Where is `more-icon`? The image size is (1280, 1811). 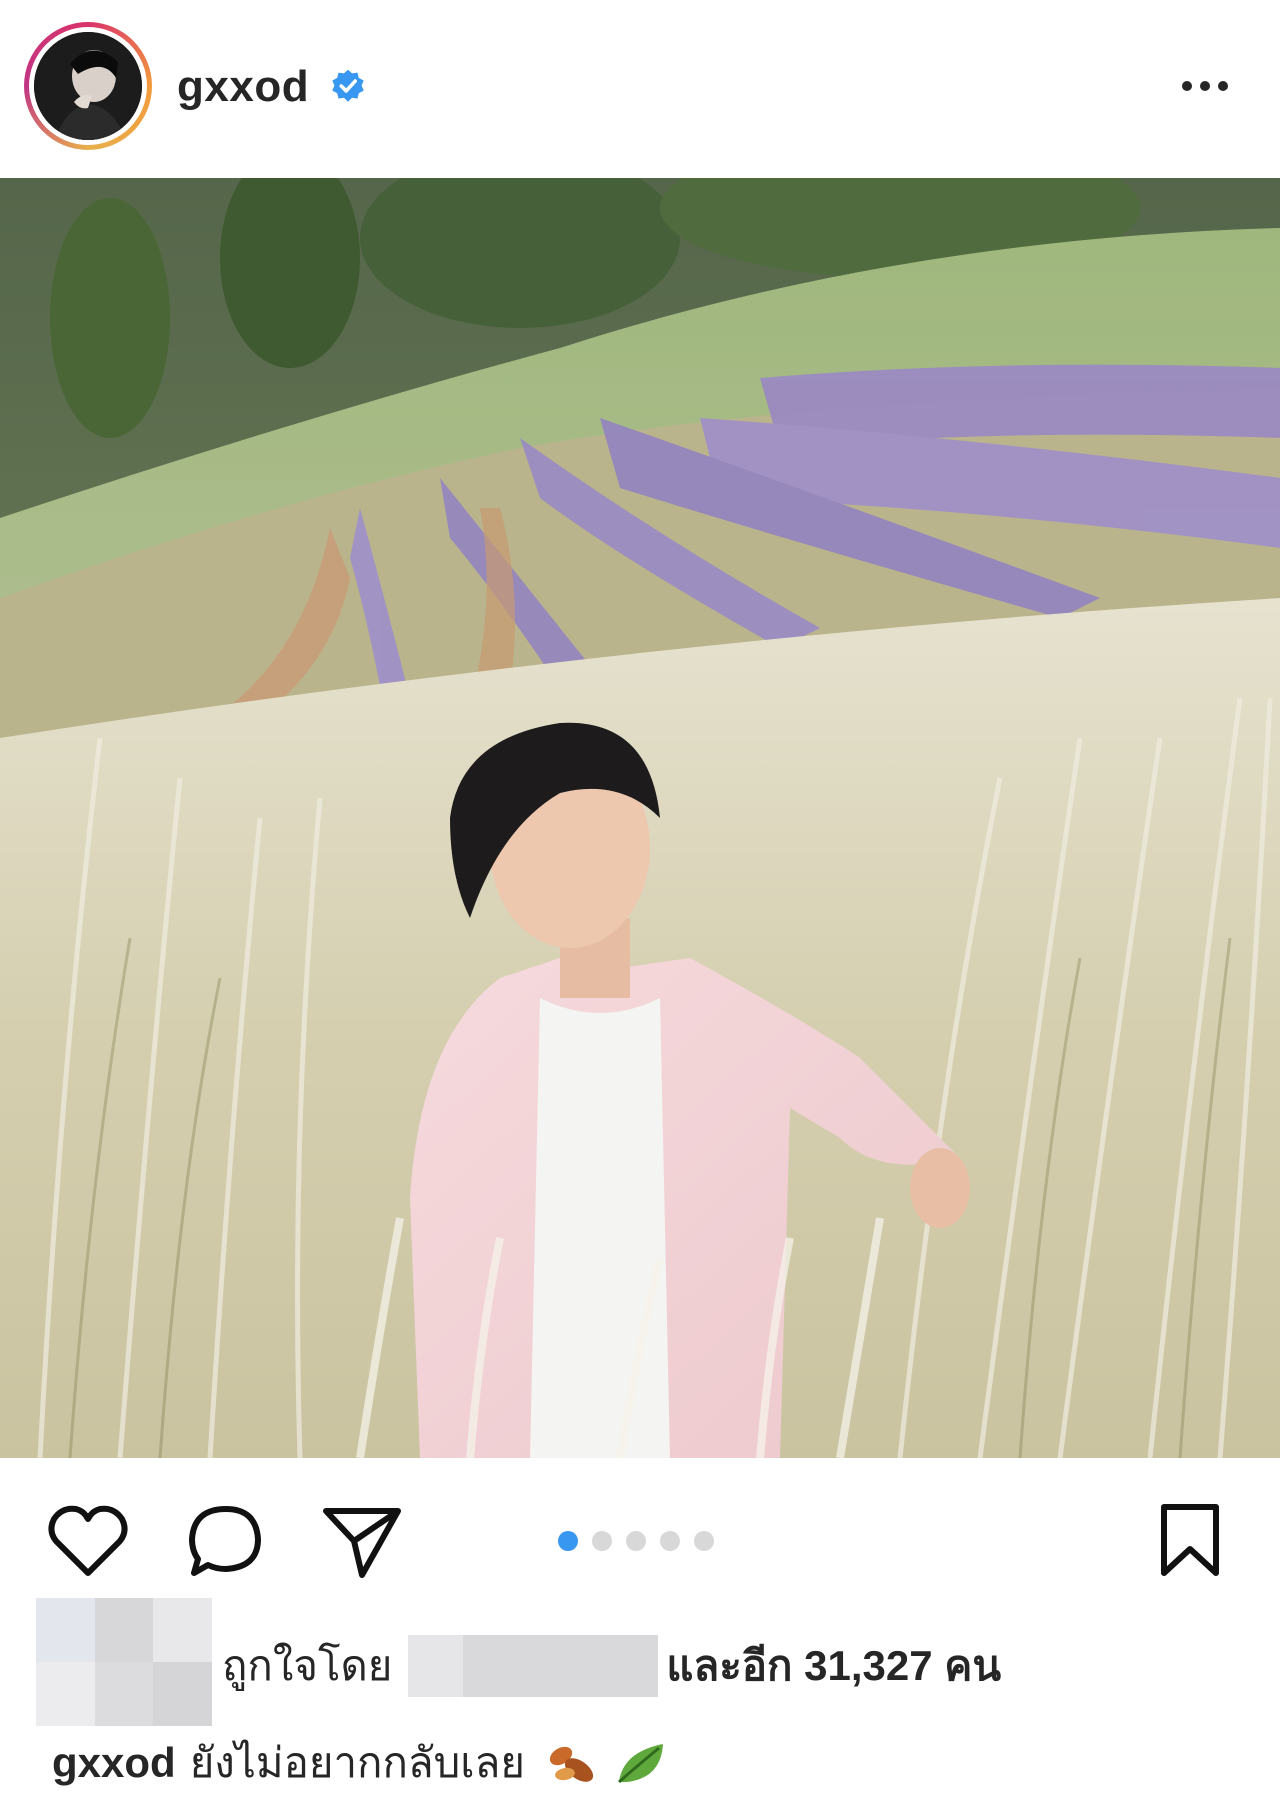 more-icon is located at coordinates (1205, 86).